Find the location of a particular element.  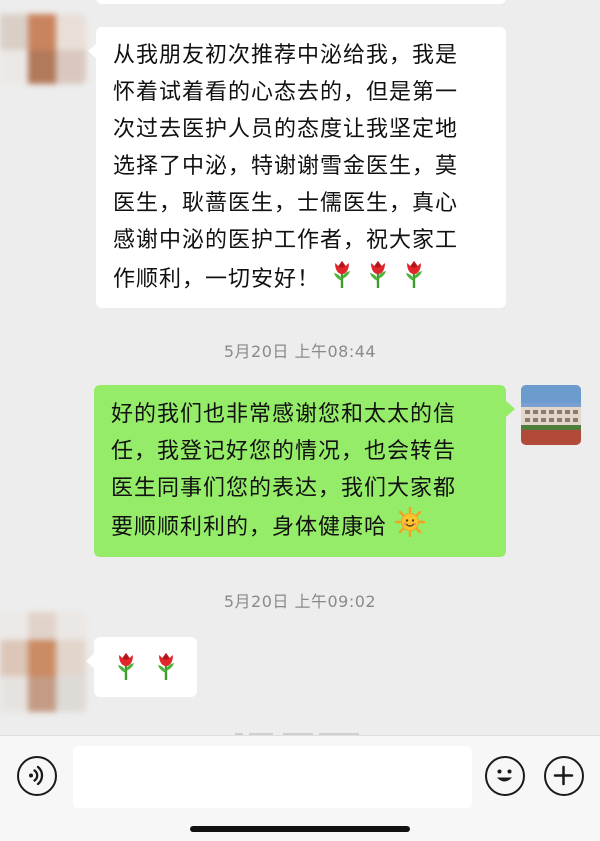

input-bar is located at coordinates (300, 788).